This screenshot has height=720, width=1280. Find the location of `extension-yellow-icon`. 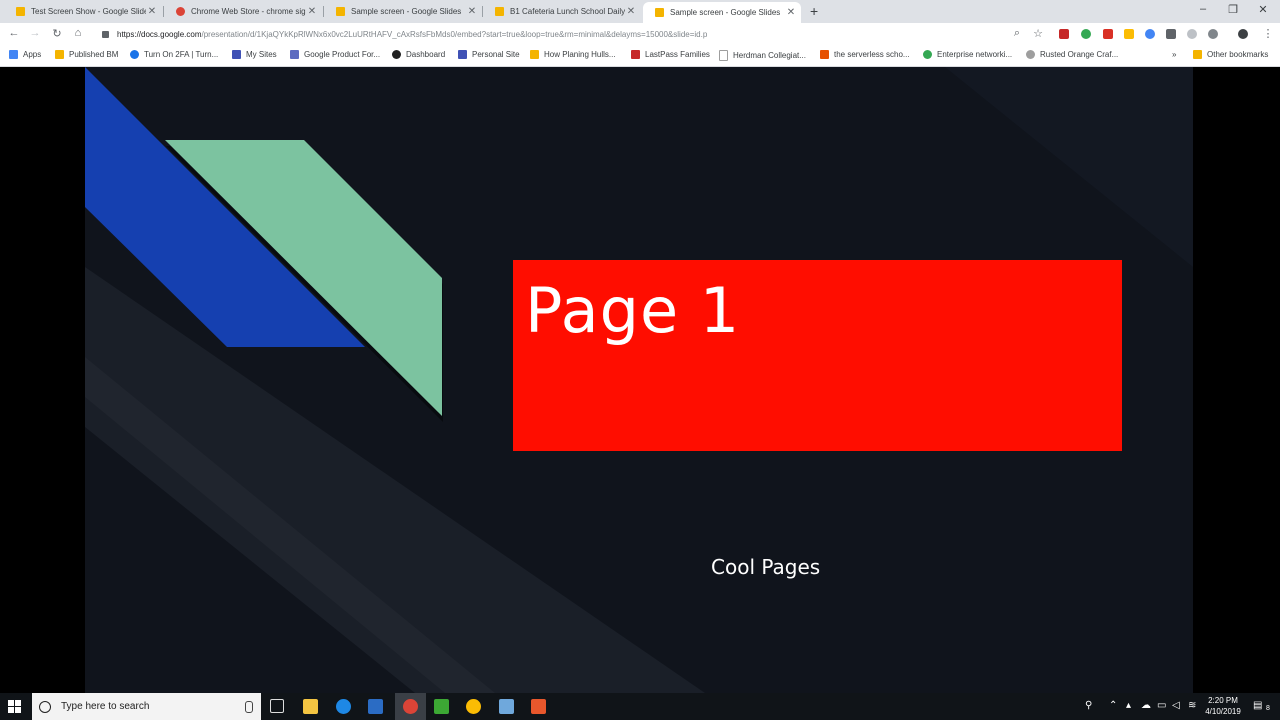

extension-yellow-icon is located at coordinates (1129, 34).